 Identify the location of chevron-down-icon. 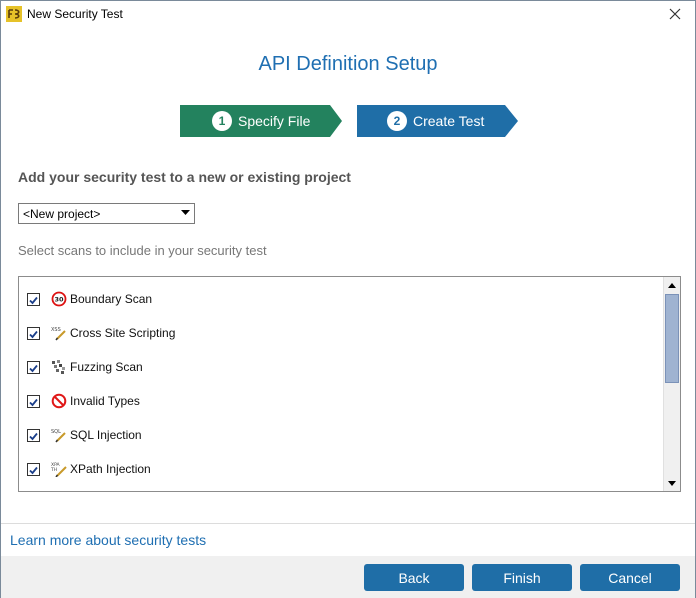
(185, 212).